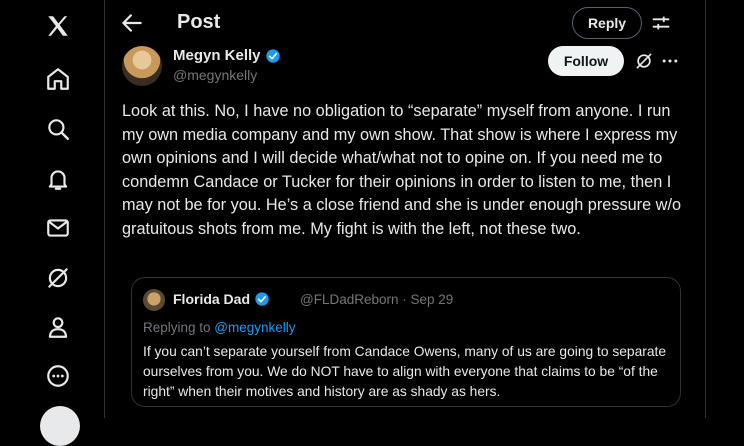 Image resolution: width=744 pixels, height=446 pixels. I want to click on avatar, so click(142, 66).